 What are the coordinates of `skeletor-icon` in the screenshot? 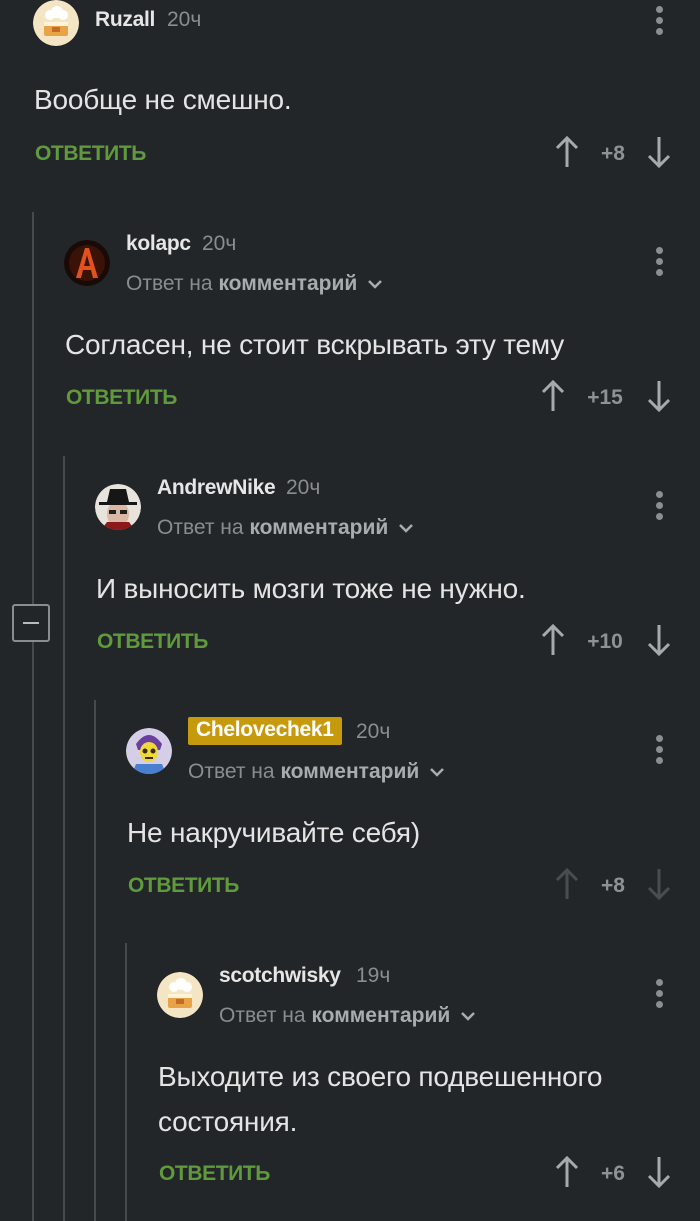 It's located at (149, 751).